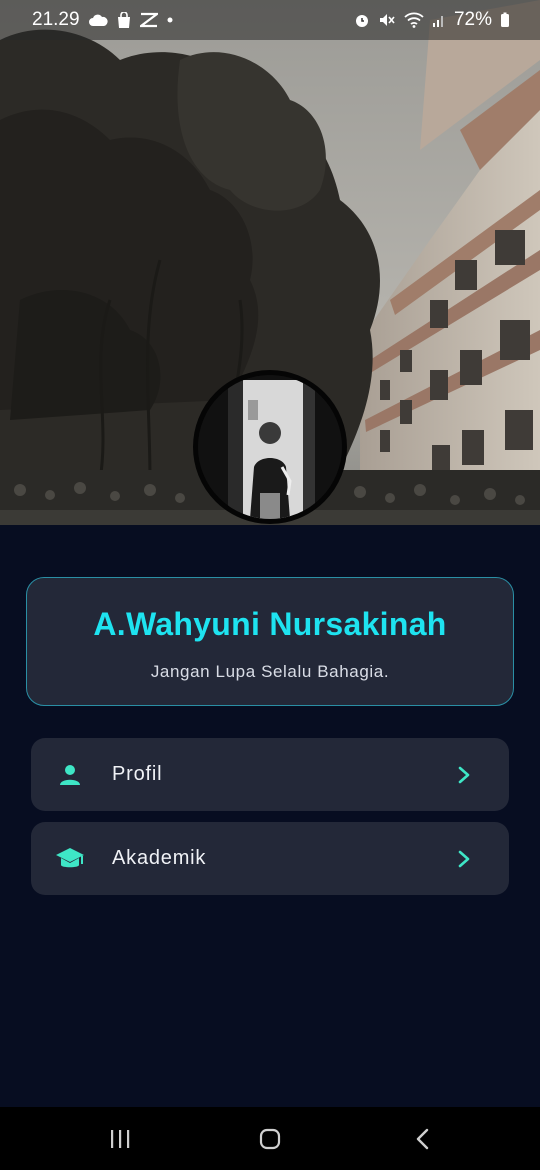 This screenshot has width=540, height=1170. What do you see at coordinates (270, 774) in the screenshot?
I see `menu-item-profil: Profil` at bounding box center [270, 774].